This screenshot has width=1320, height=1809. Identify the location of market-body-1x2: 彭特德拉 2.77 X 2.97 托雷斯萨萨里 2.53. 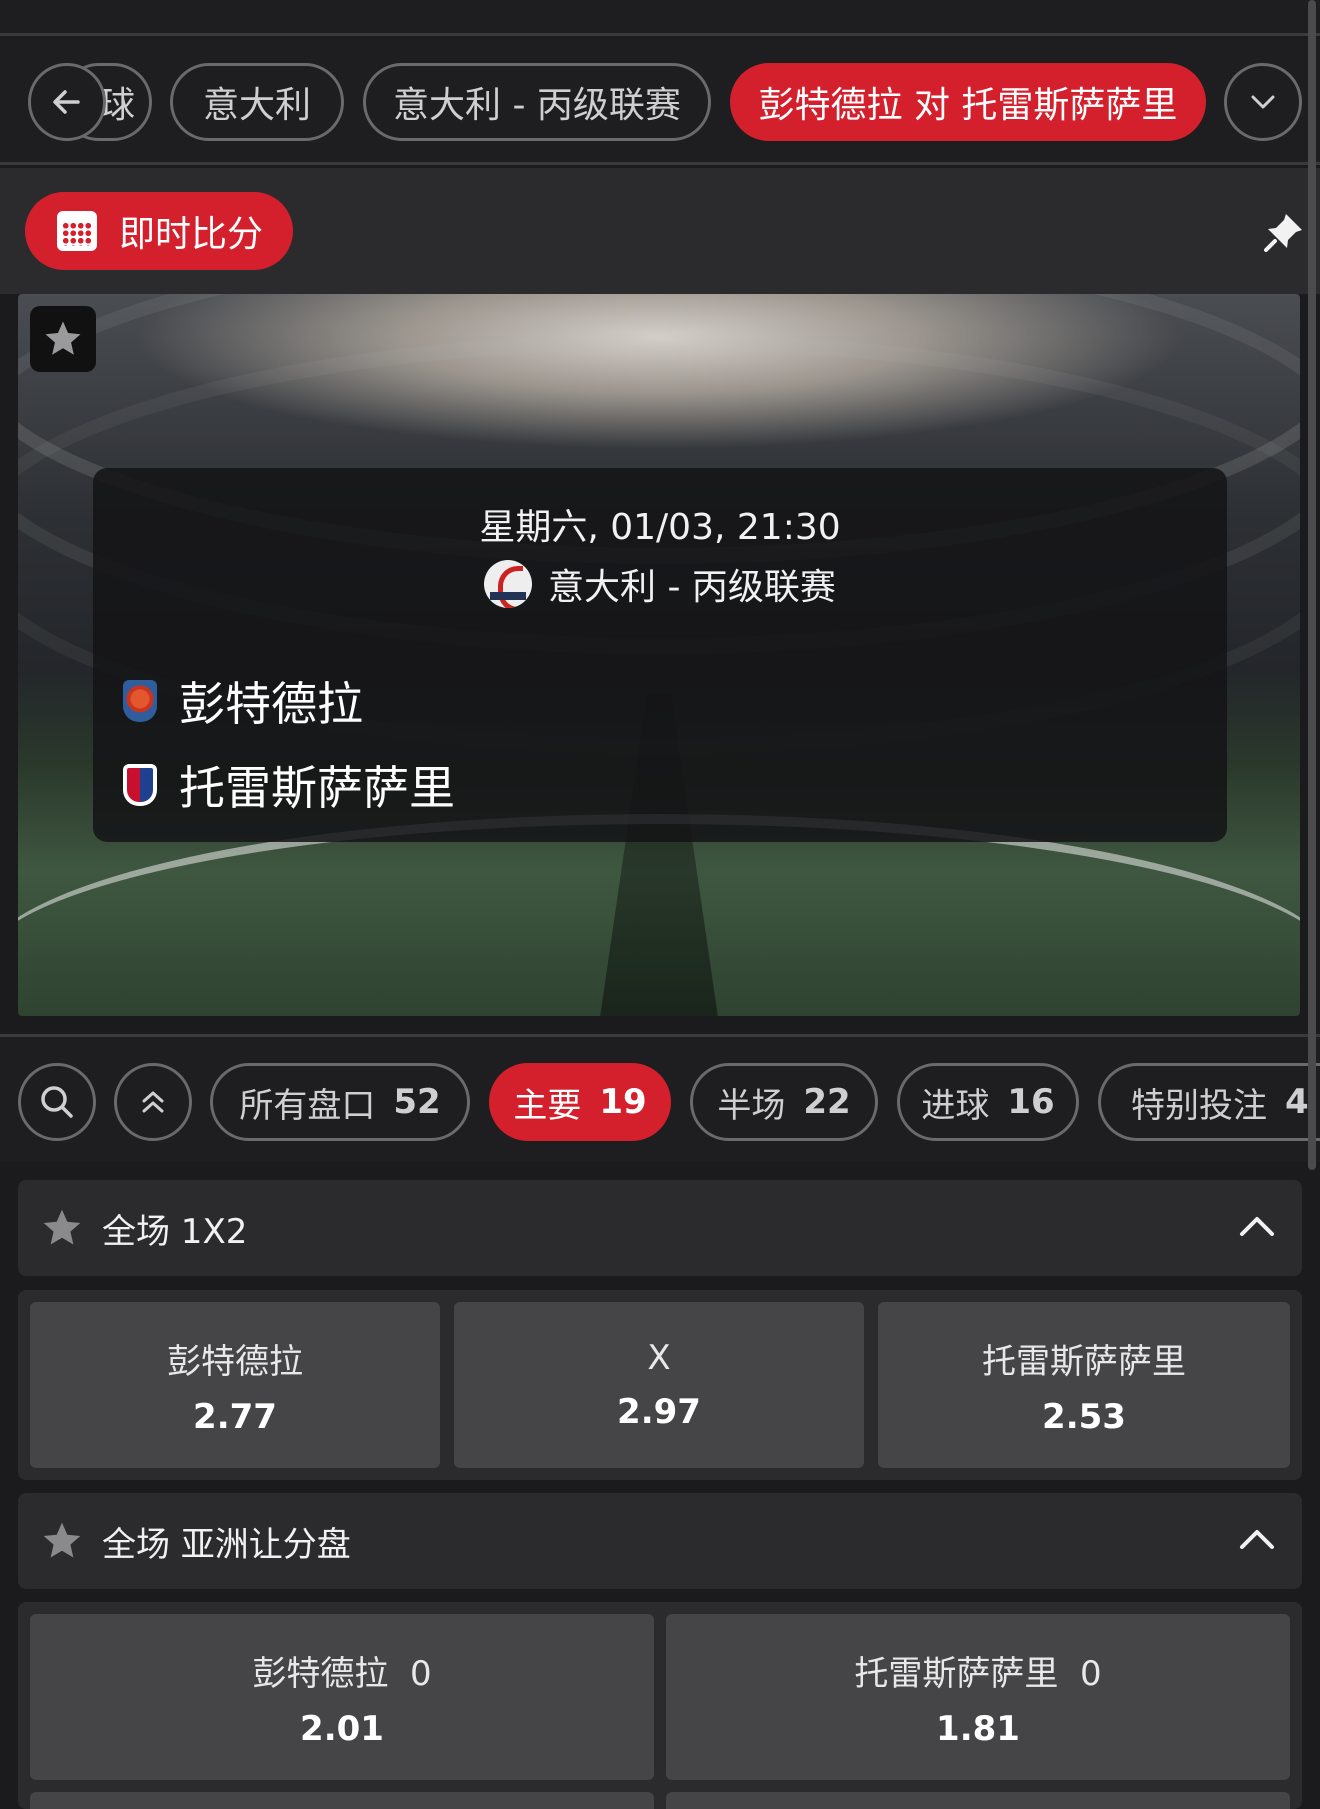
(660, 1385).